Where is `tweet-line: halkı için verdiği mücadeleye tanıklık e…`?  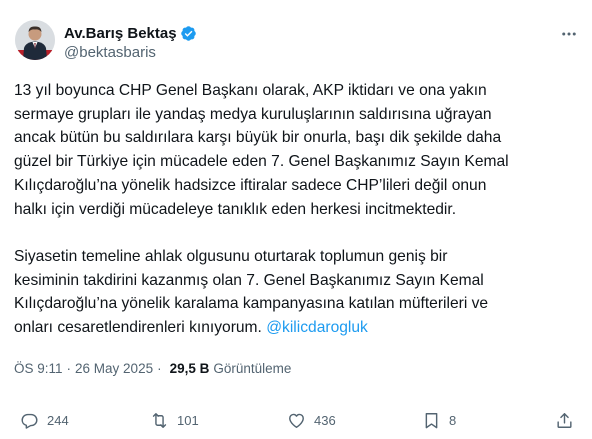 tweet-line: halkı için verdiği mücadeleye tanıklık e… is located at coordinates (235, 209).